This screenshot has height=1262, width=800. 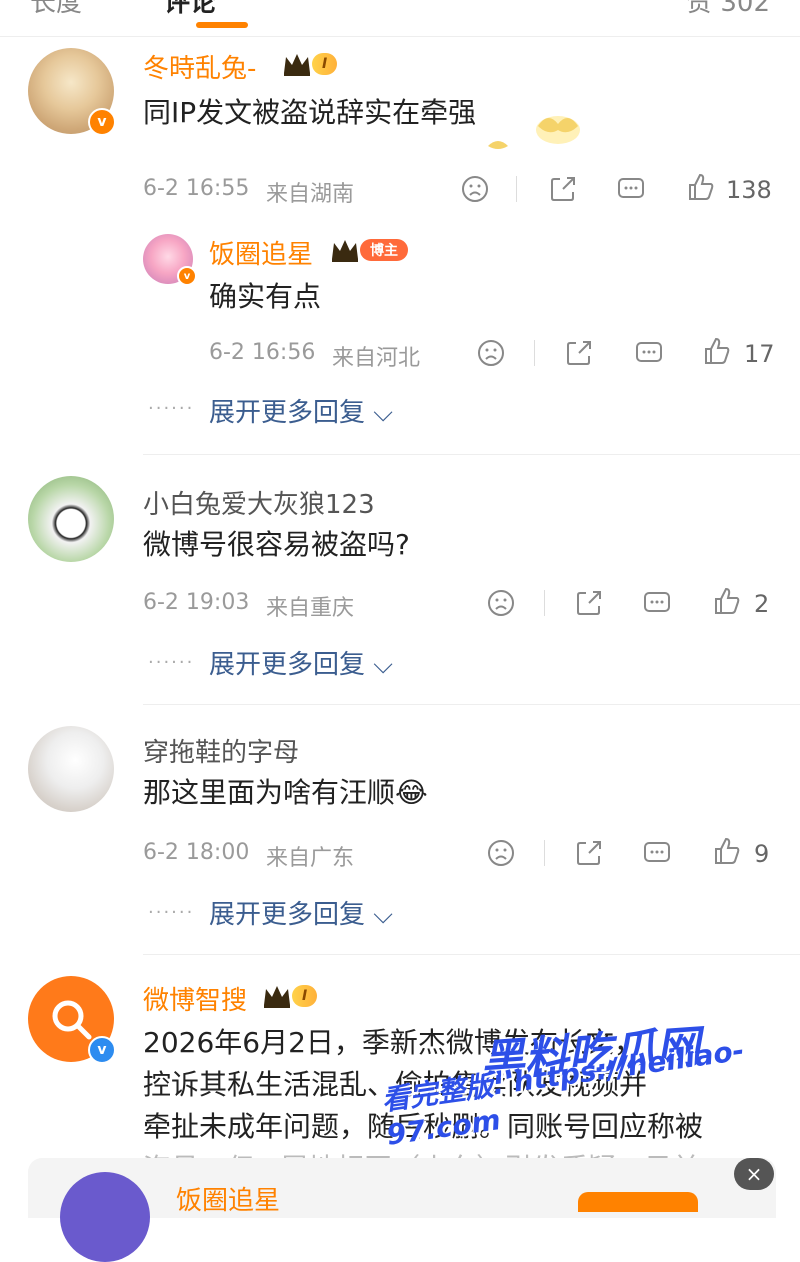 What do you see at coordinates (228, 1201) in the screenshot?
I see `bottom-username: 饭圈追星` at bounding box center [228, 1201].